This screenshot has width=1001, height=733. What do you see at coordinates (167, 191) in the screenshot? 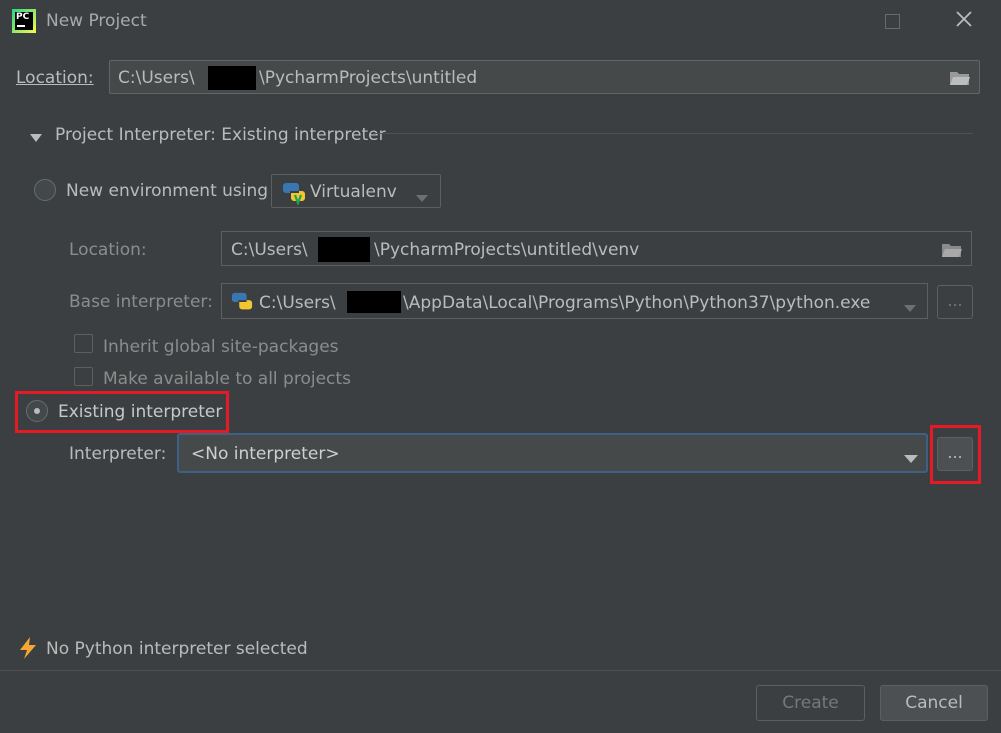
I see `new-environment-label: New environment using` at bounding box center [167, 191].